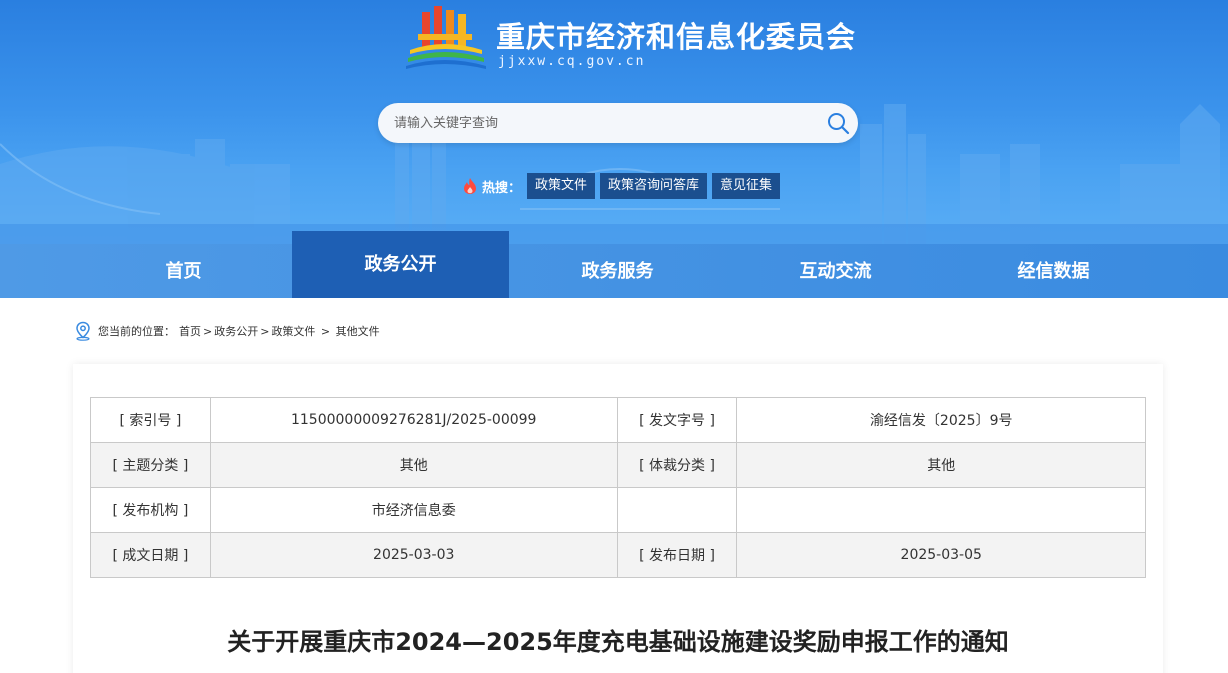  I want to click on meta-label-genre: [ 体裁分类 ], so click(677, 465).